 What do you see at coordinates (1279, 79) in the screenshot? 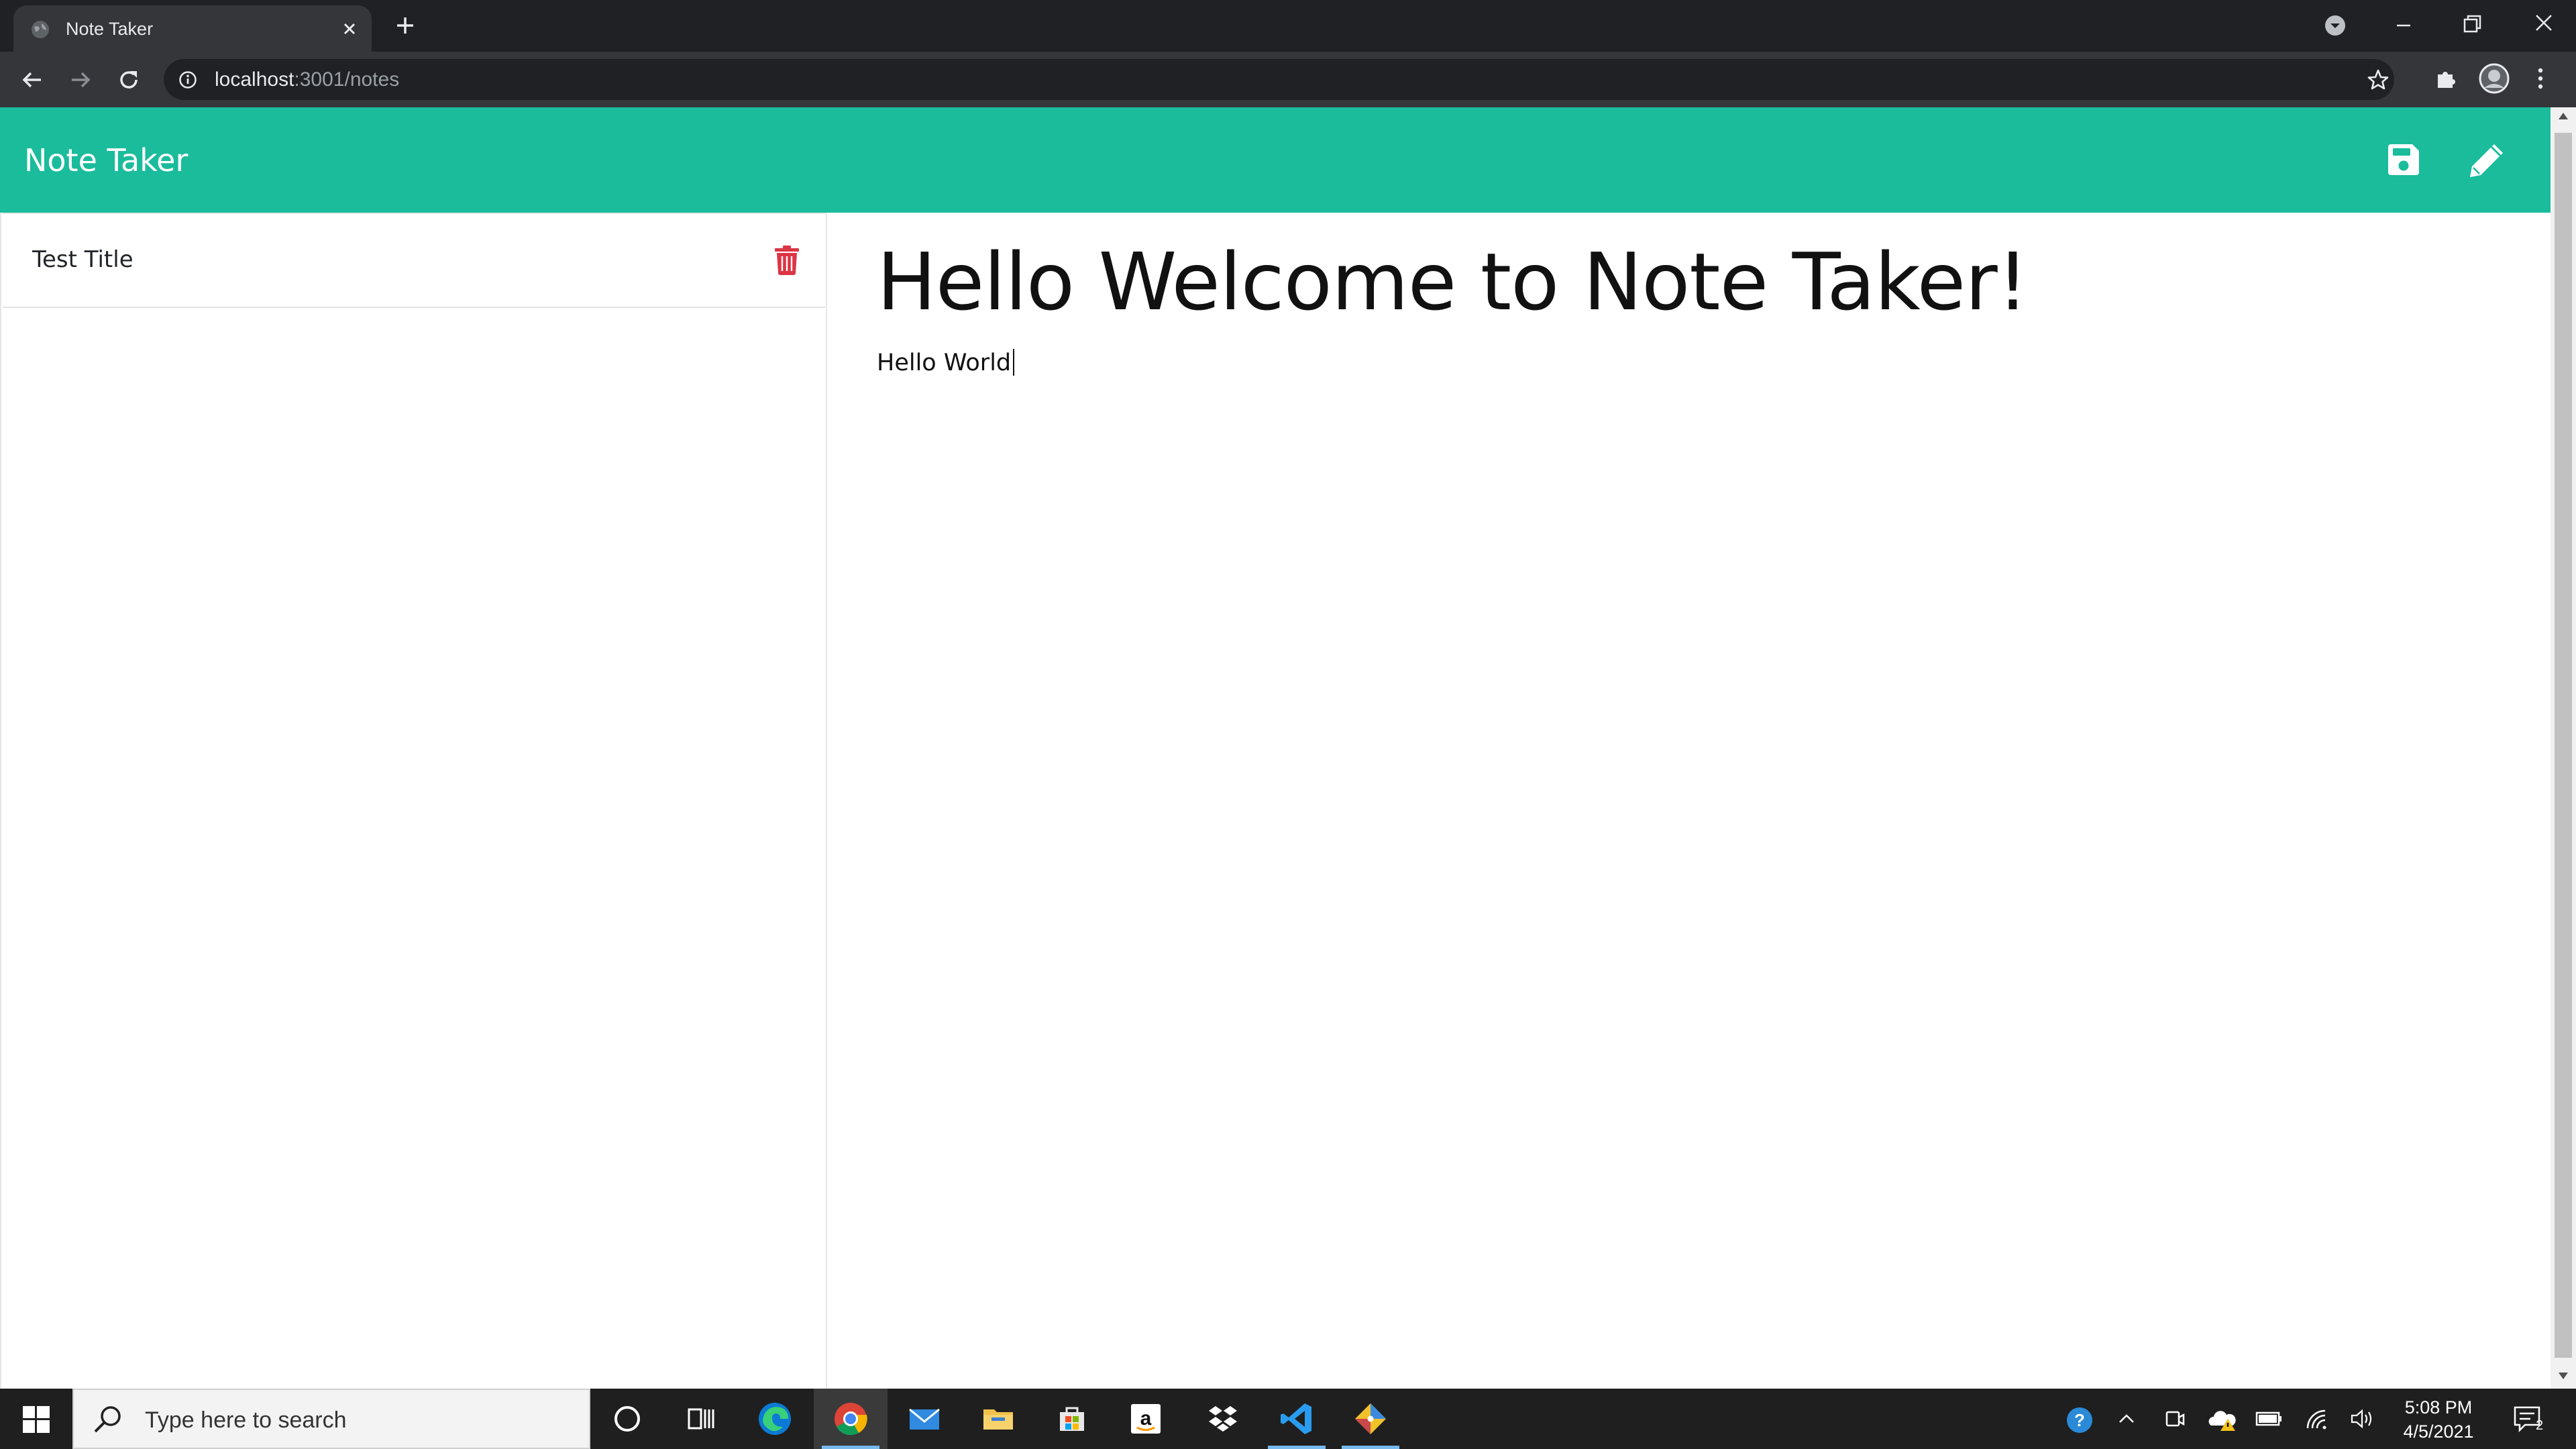
I see `address-bar: localhost:3001/notes` at bounding box center [1279, 79].